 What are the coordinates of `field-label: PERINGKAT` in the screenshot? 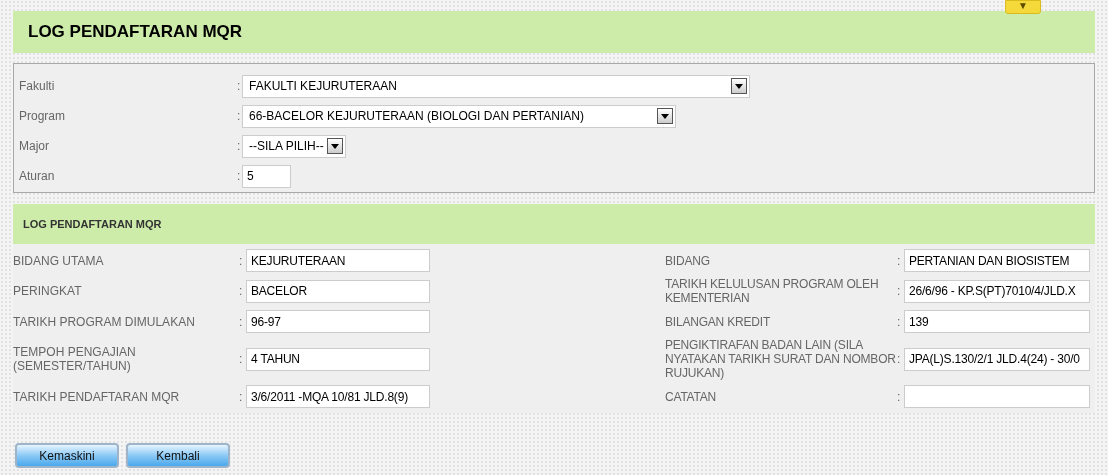 It's located at (48, 291).